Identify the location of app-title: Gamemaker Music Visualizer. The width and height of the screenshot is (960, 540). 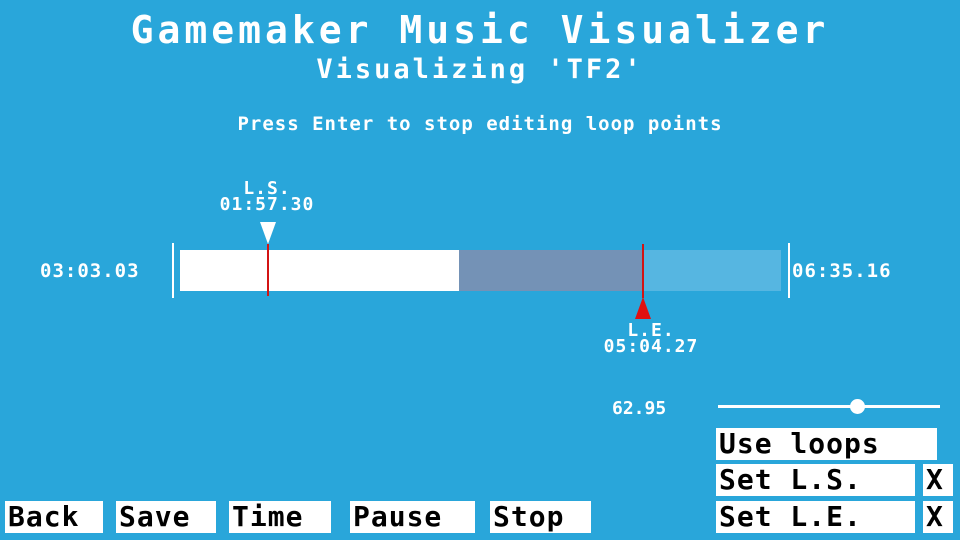
(480, 30).